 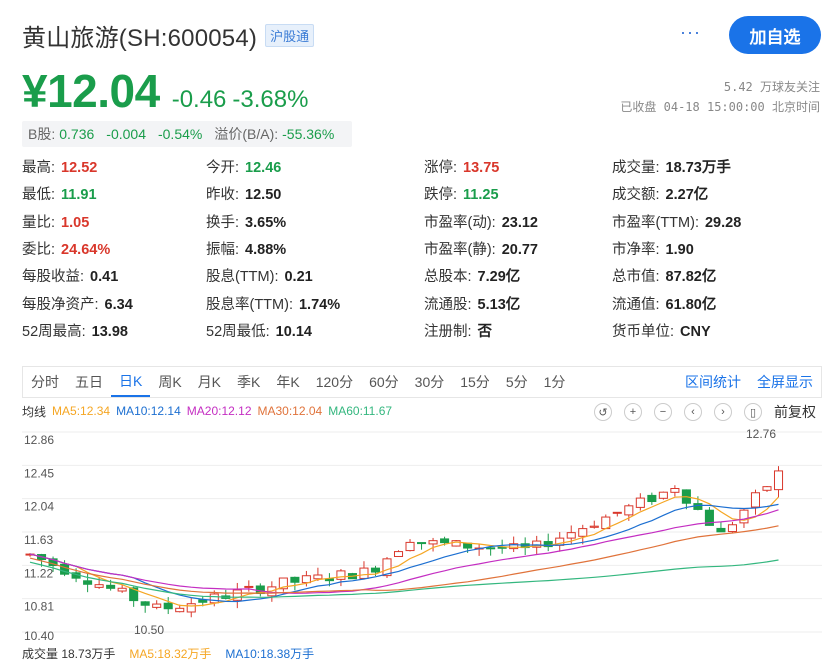 I want to click on stock-name: 黄山旅游(SH:600054), so click(x=140, y=38).